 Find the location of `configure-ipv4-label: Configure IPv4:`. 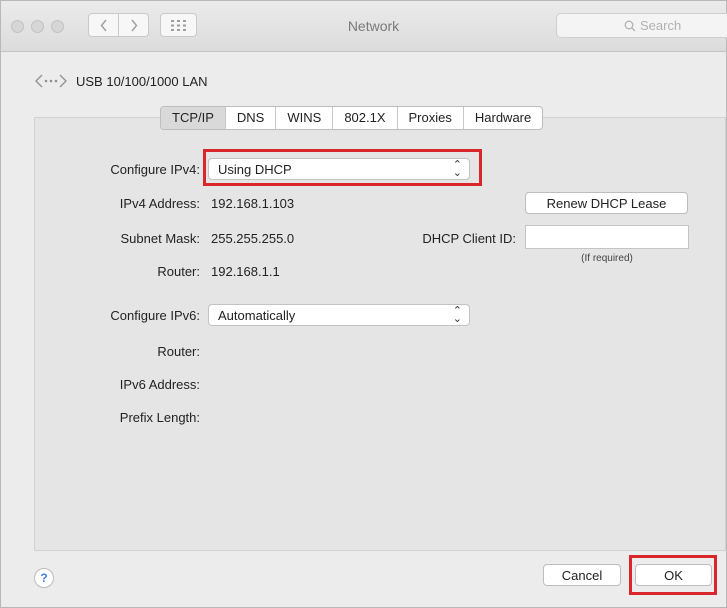

configure-ipv4-label: Configure IPv4: is located at coordinates (155, 169).